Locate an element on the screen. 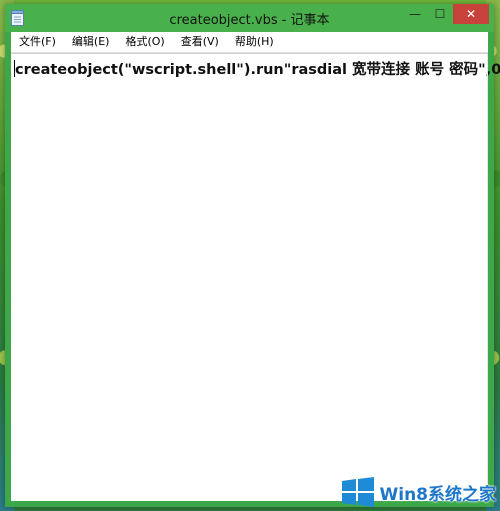 Image resolution: width=500 pixels, height=511 pixels. windows-logo-icon is located at coordinates (358, 492).